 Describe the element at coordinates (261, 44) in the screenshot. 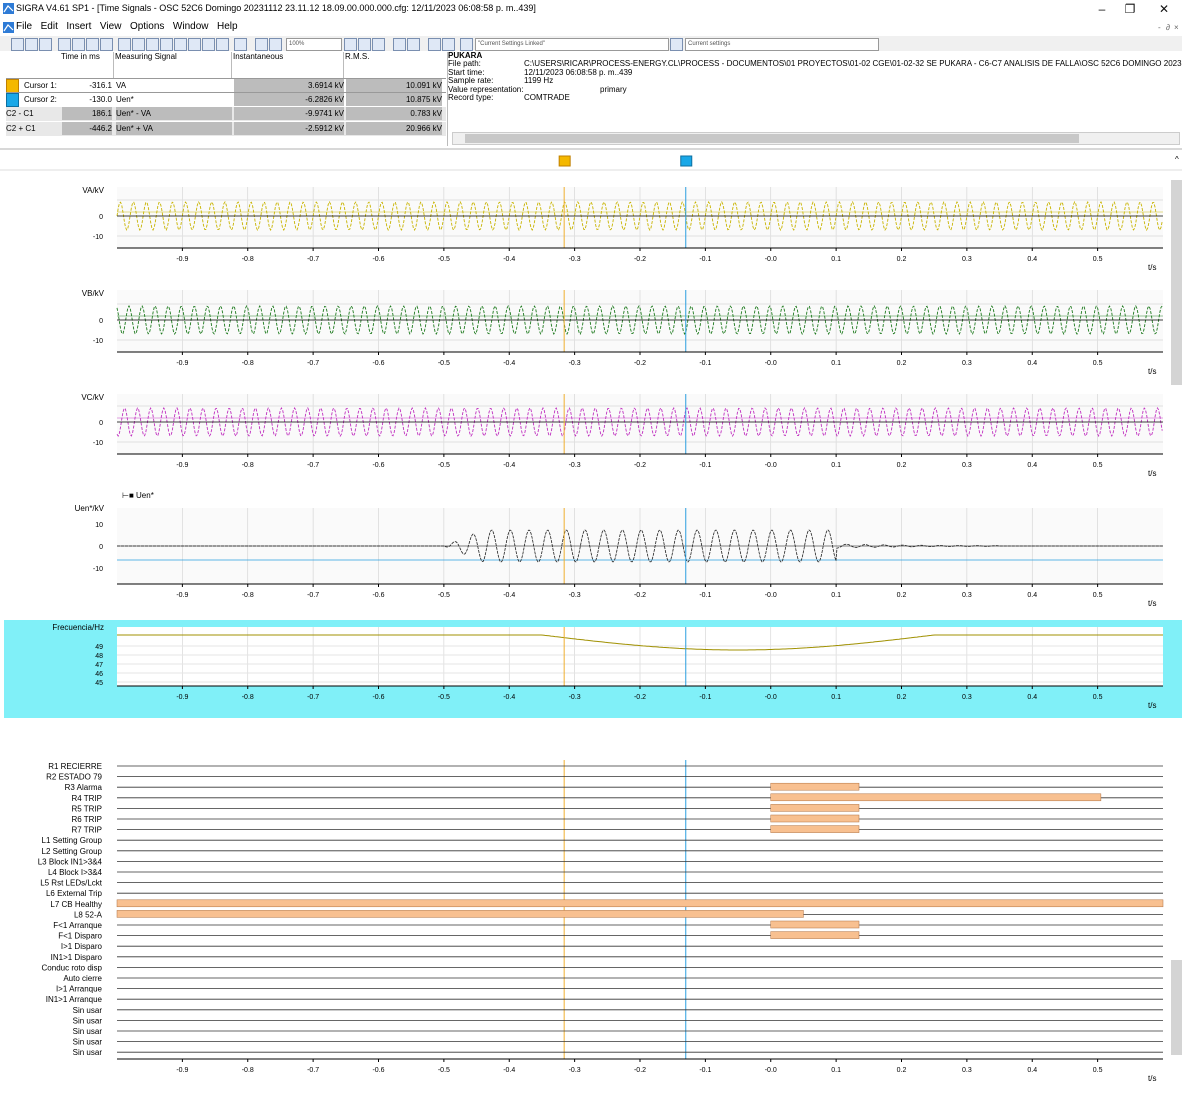

I see `hand-icon` at that location.